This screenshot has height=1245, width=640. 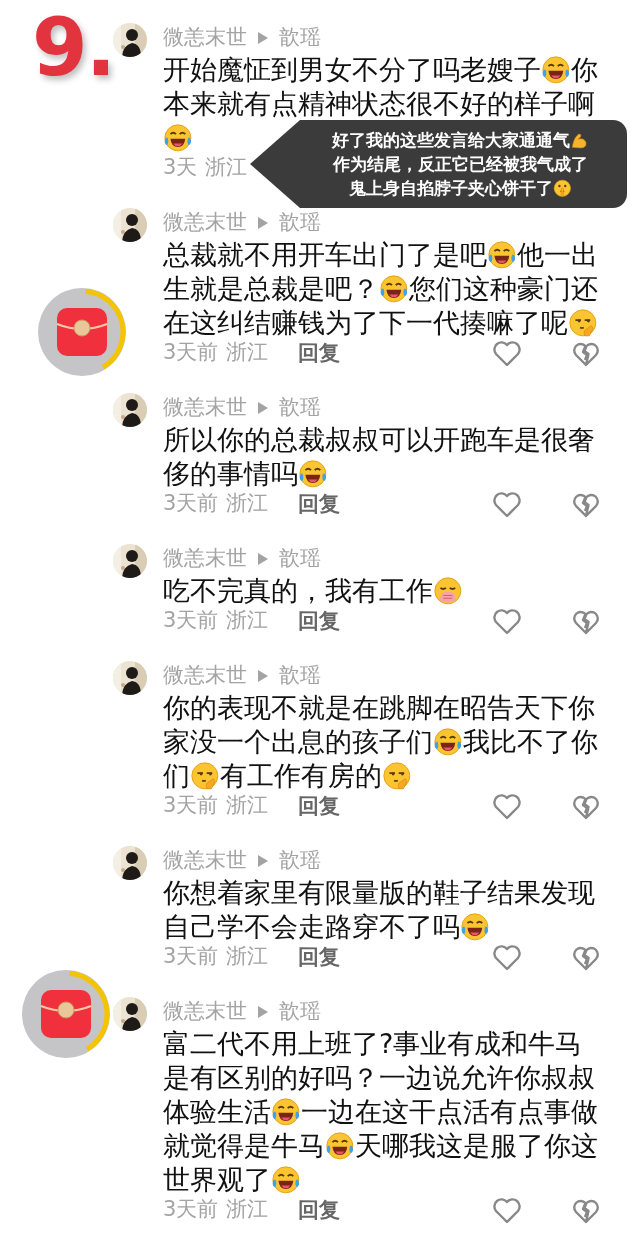 I want to click on comment-text: 在这纠结赚钱为了下一代揍嘛了呢, so click(x=365, y=322).